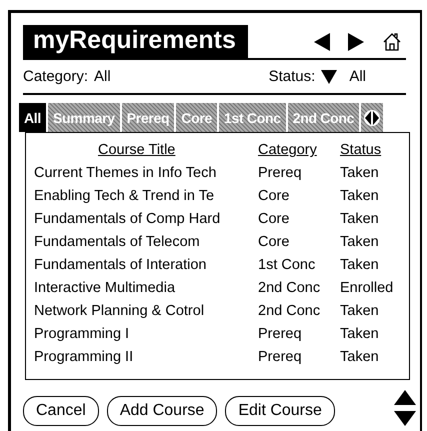 The height and width of the screenshot is (431, 427). I want to click on forward-button, so click(356, 41).